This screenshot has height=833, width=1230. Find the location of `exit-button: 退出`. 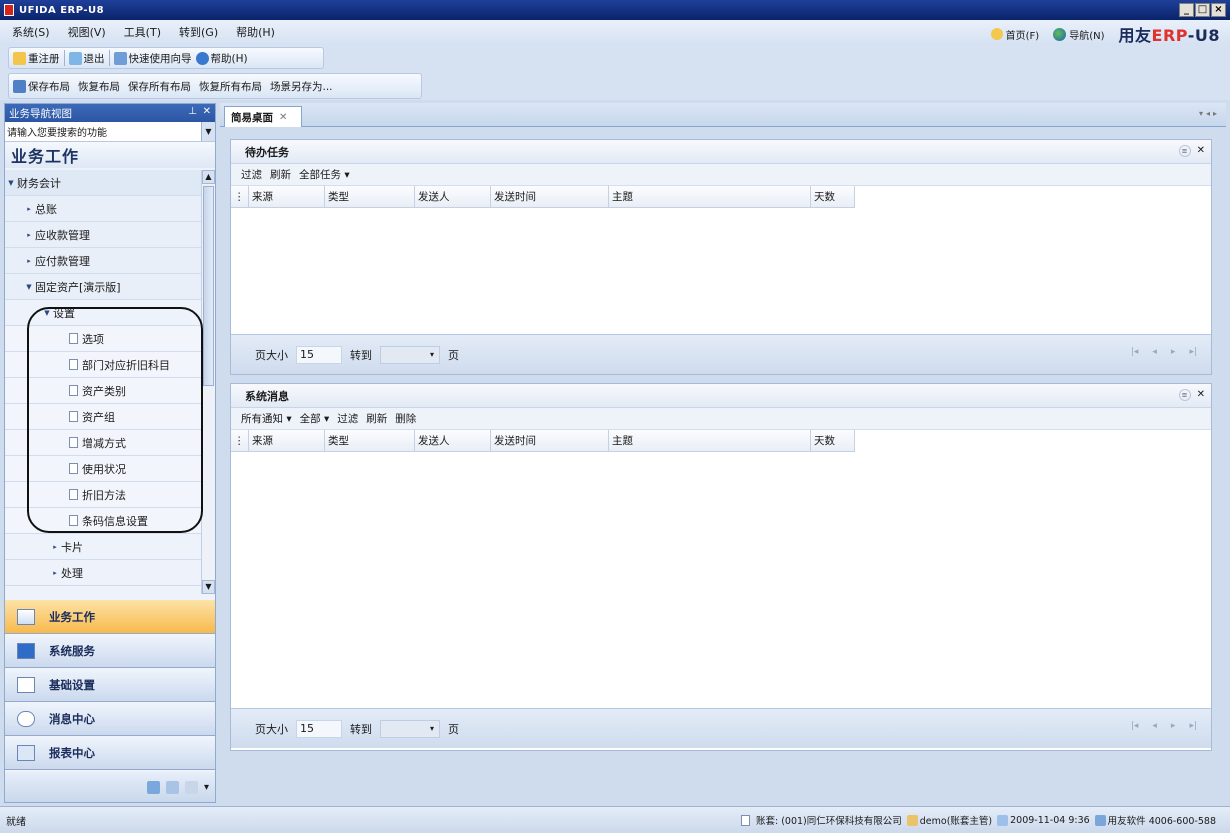

exit-button: 退出 is located at coordinates (86, 58).